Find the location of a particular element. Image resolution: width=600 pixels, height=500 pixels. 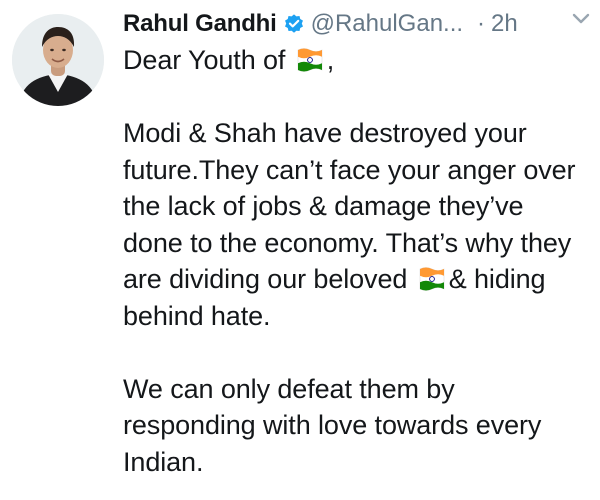

tweet-line: the lack of jobs & damage they’ve is located at coordinates (323, 206).